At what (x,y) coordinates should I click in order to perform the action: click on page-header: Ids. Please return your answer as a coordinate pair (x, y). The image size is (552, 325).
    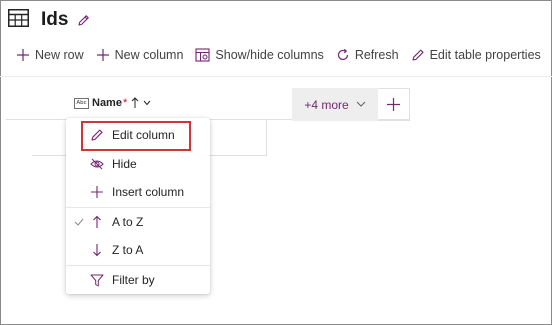
    Looking at the image, I should click on (49, 20).